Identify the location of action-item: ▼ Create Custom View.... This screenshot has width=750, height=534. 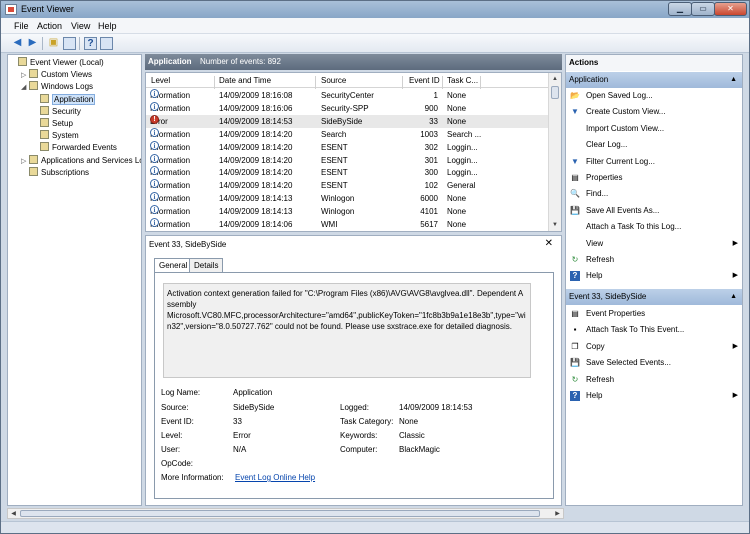
(654, 112).